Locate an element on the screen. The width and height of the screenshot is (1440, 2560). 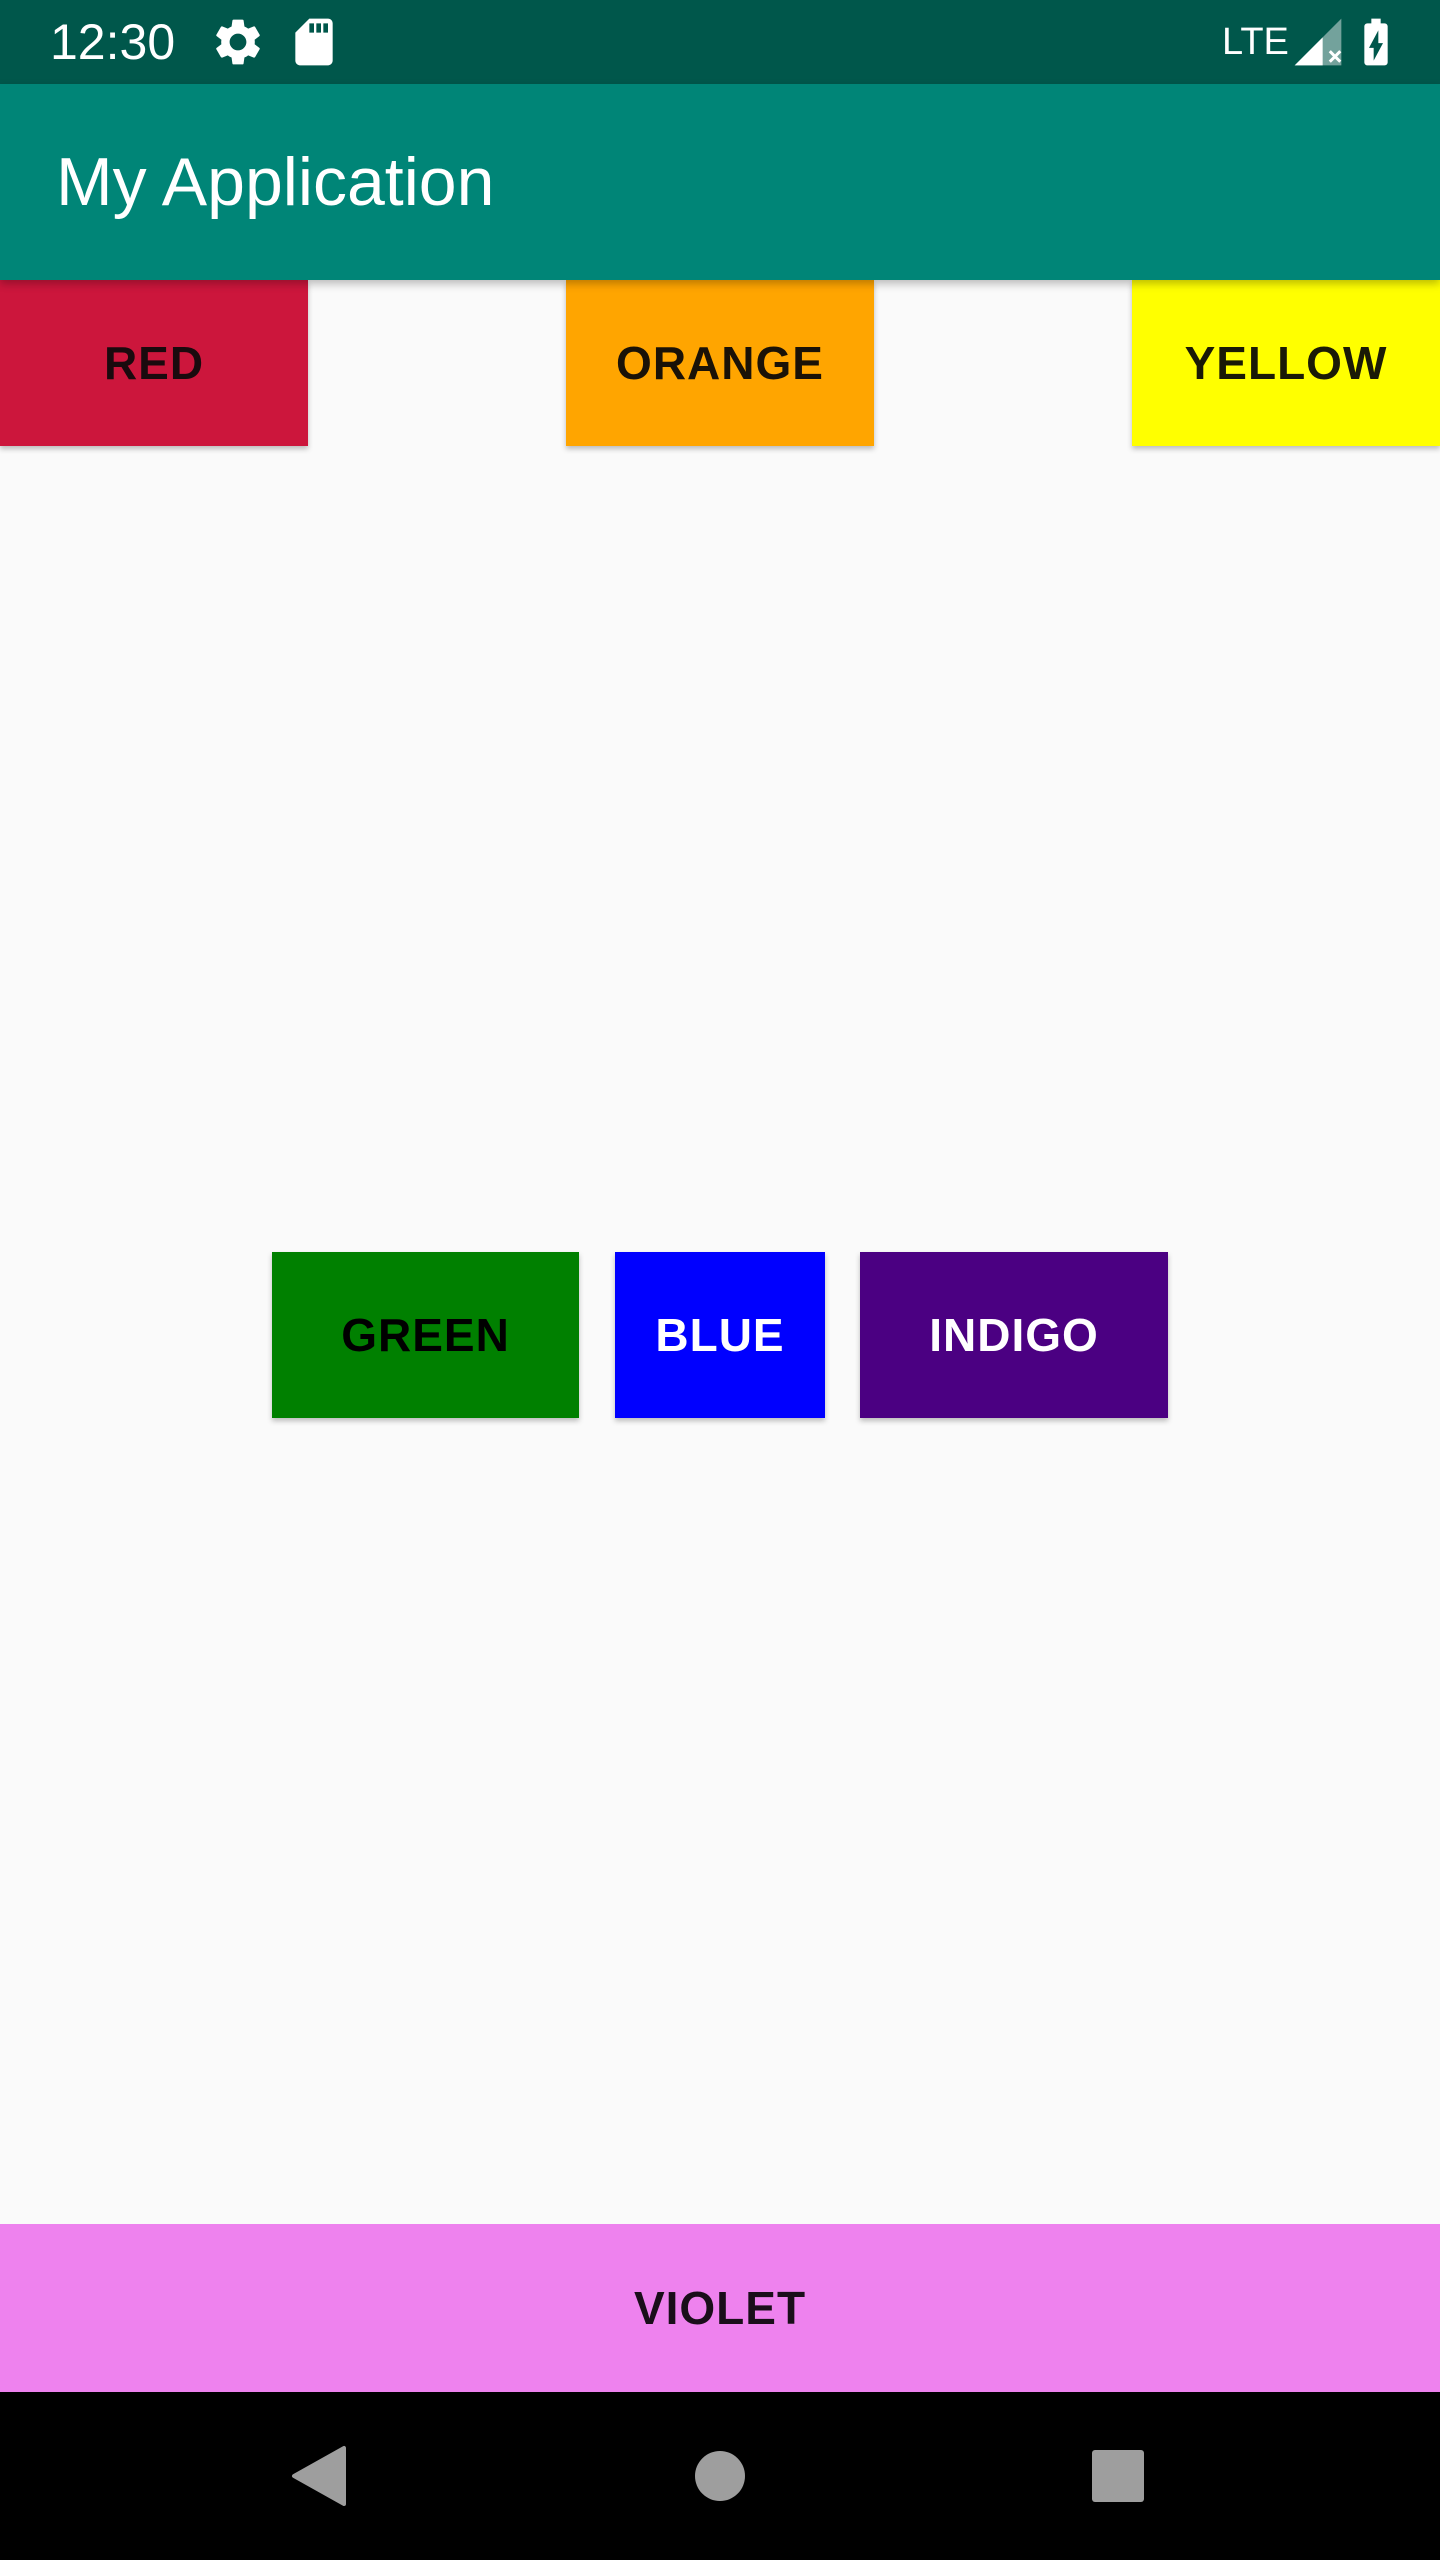
app-bar: My Application is located at coordinates (720, 182).